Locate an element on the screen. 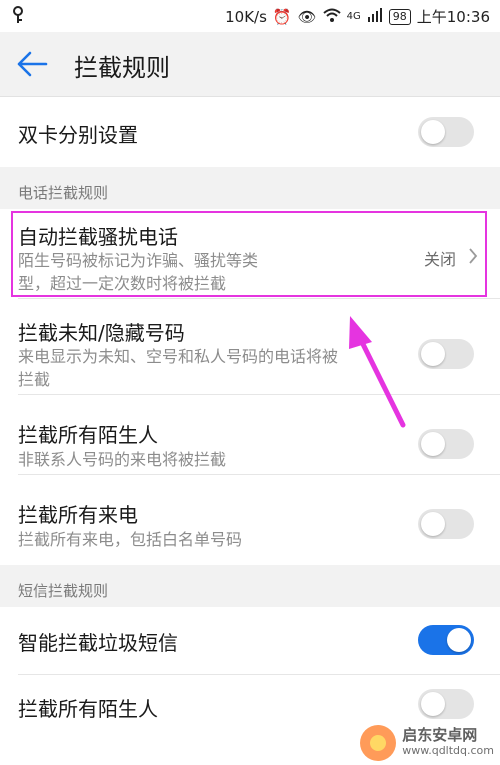 The height and width of the screenshot is (765, 500). key-icon is located at coordinates (18, 17).